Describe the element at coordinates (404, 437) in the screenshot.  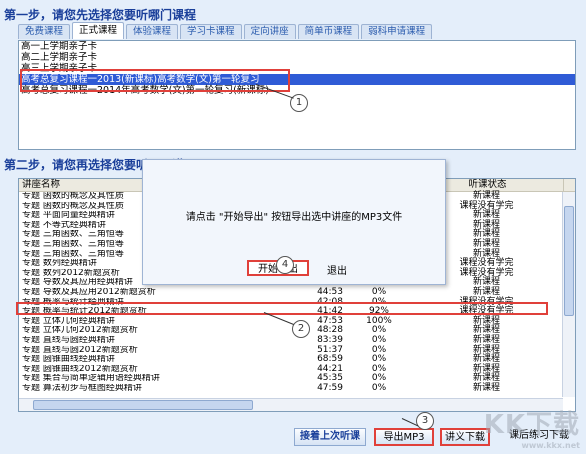
I see `export-mp3-button: 导出MP3` at that location.